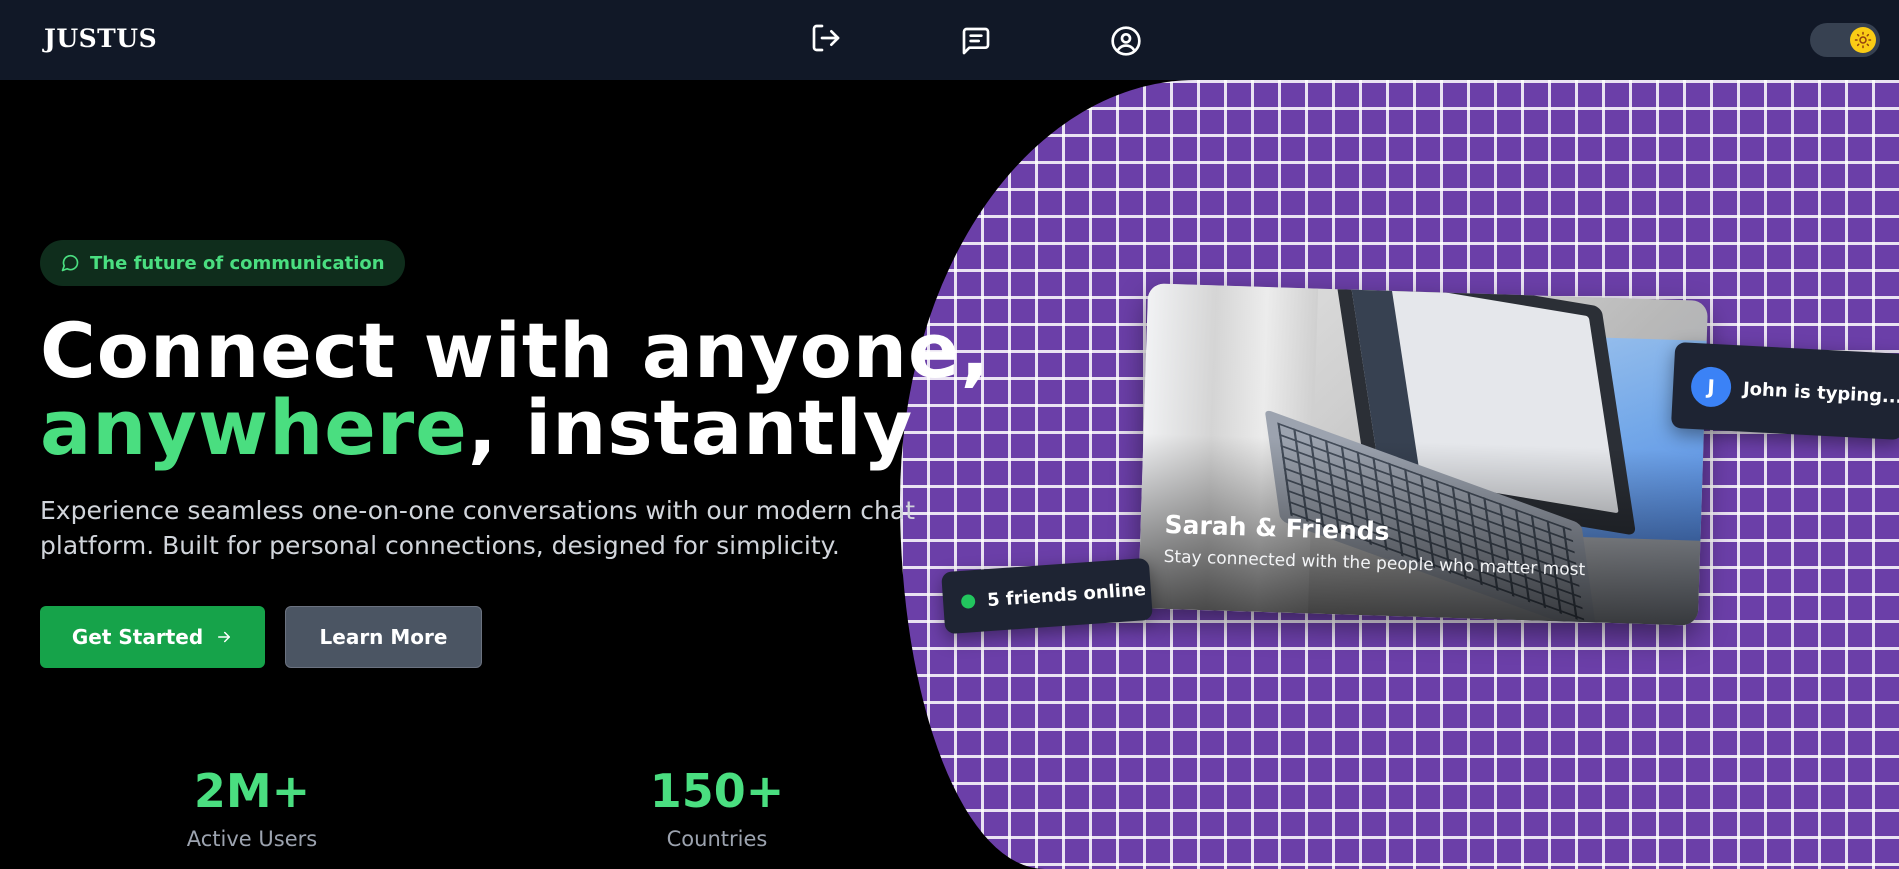 Image resolution: width=1899 pixels, height=869 pixels. What do you see at coordinates (1126, 41) in the screenshot?
I see `profile-icon` at bounding box center [1126, 41].